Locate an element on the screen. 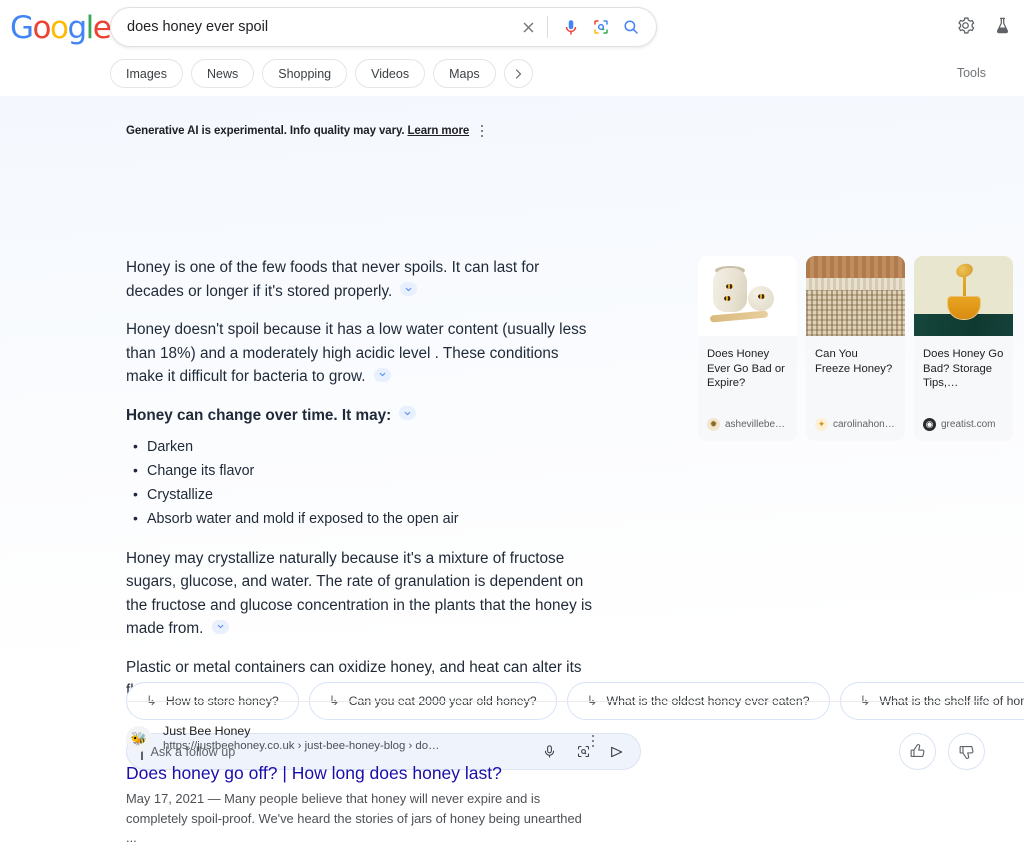 Image resolution: width=1024 pixels, height=848 pixels. google-logo: Google is located at coordinates (61, 28).